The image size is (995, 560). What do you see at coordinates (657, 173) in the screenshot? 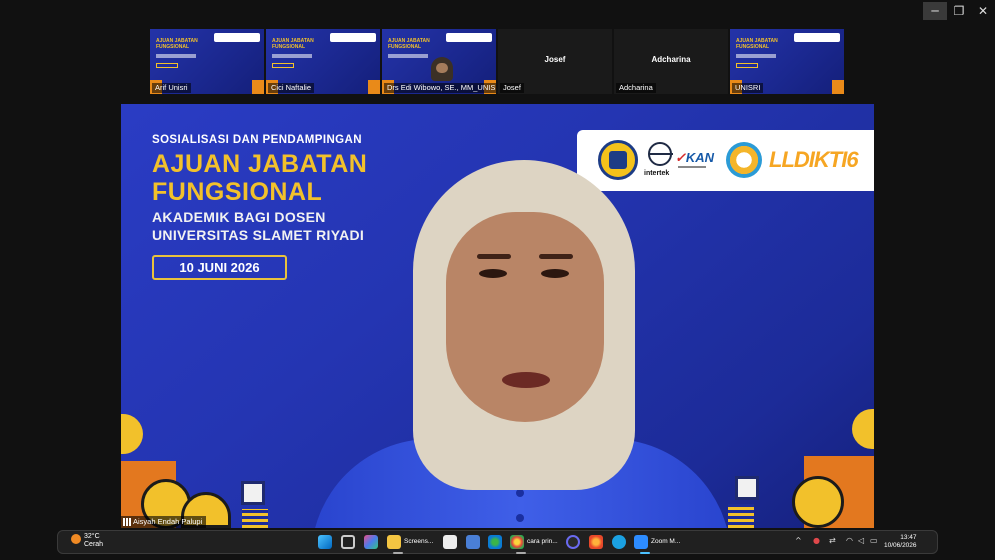
I see `intertek-logo-text: intertek` at bounding box center [657, 173].